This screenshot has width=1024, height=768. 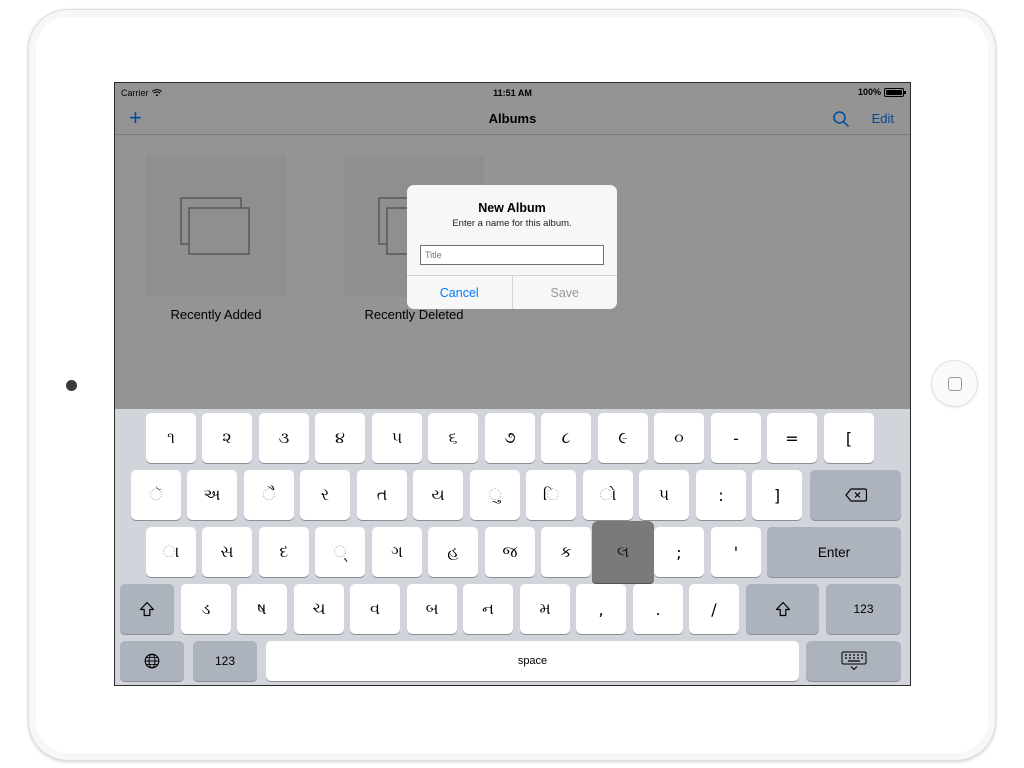 I want to click on home-square-icon, so click(x=955, y=384).